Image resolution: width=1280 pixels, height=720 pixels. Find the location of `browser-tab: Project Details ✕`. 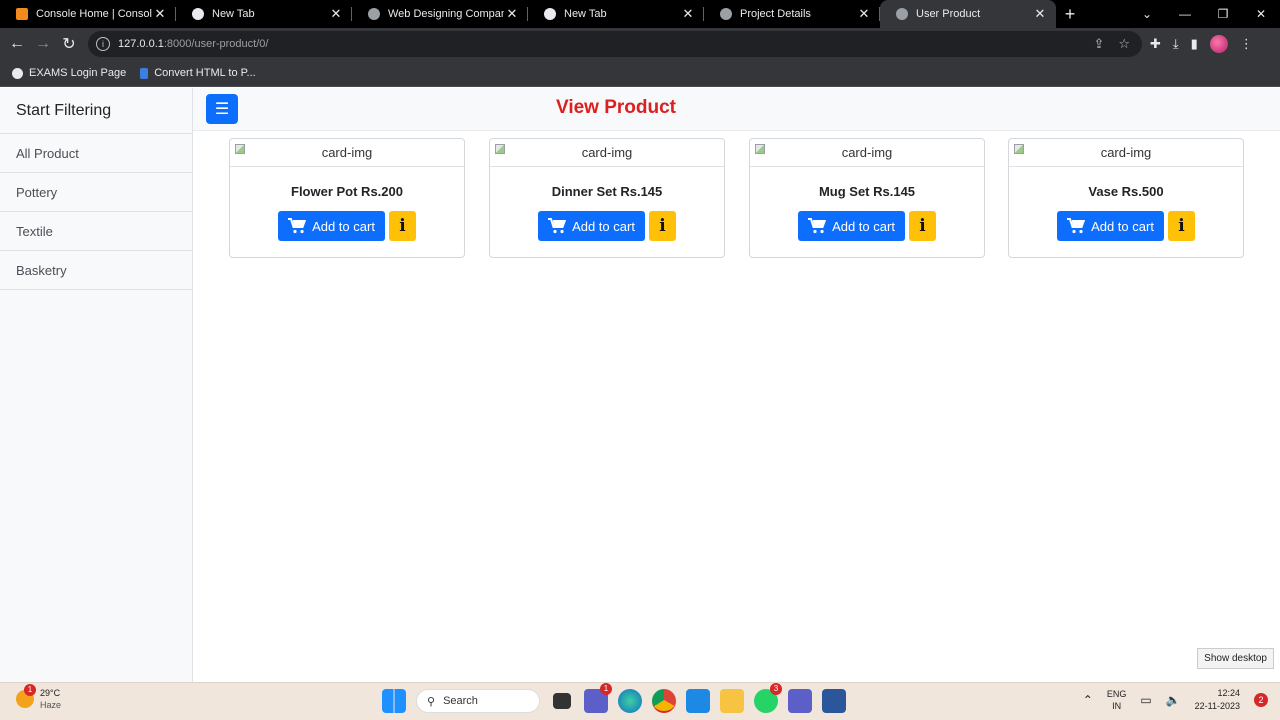

browser-tab: Project Details ✕ is located at coordinates (792, 14).